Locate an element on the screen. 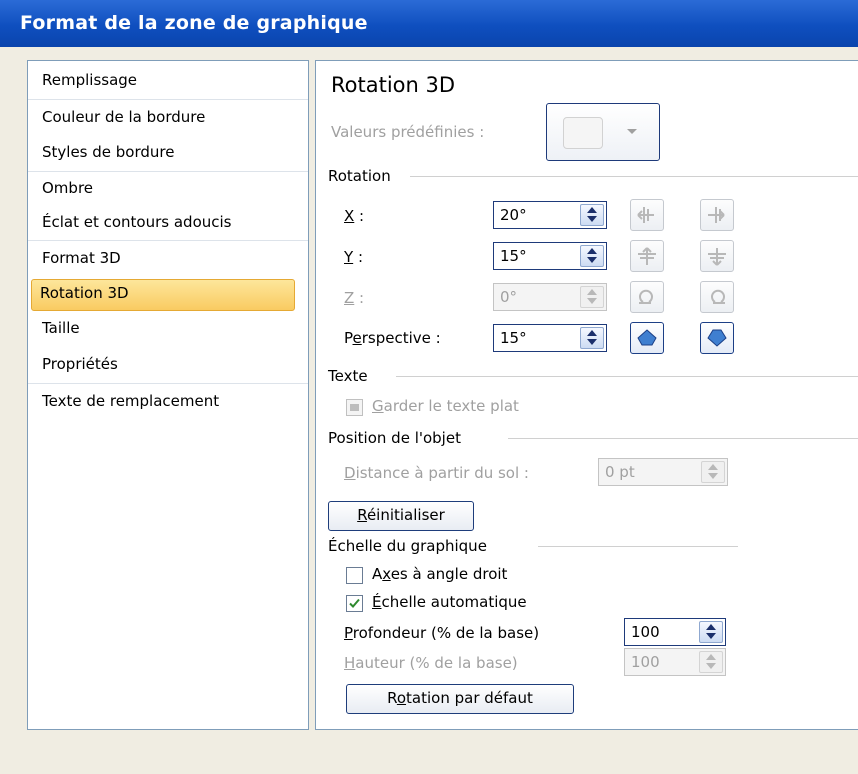  nav-item-styles-bordure: Styles de bordure is located at coordinates (108, 152).